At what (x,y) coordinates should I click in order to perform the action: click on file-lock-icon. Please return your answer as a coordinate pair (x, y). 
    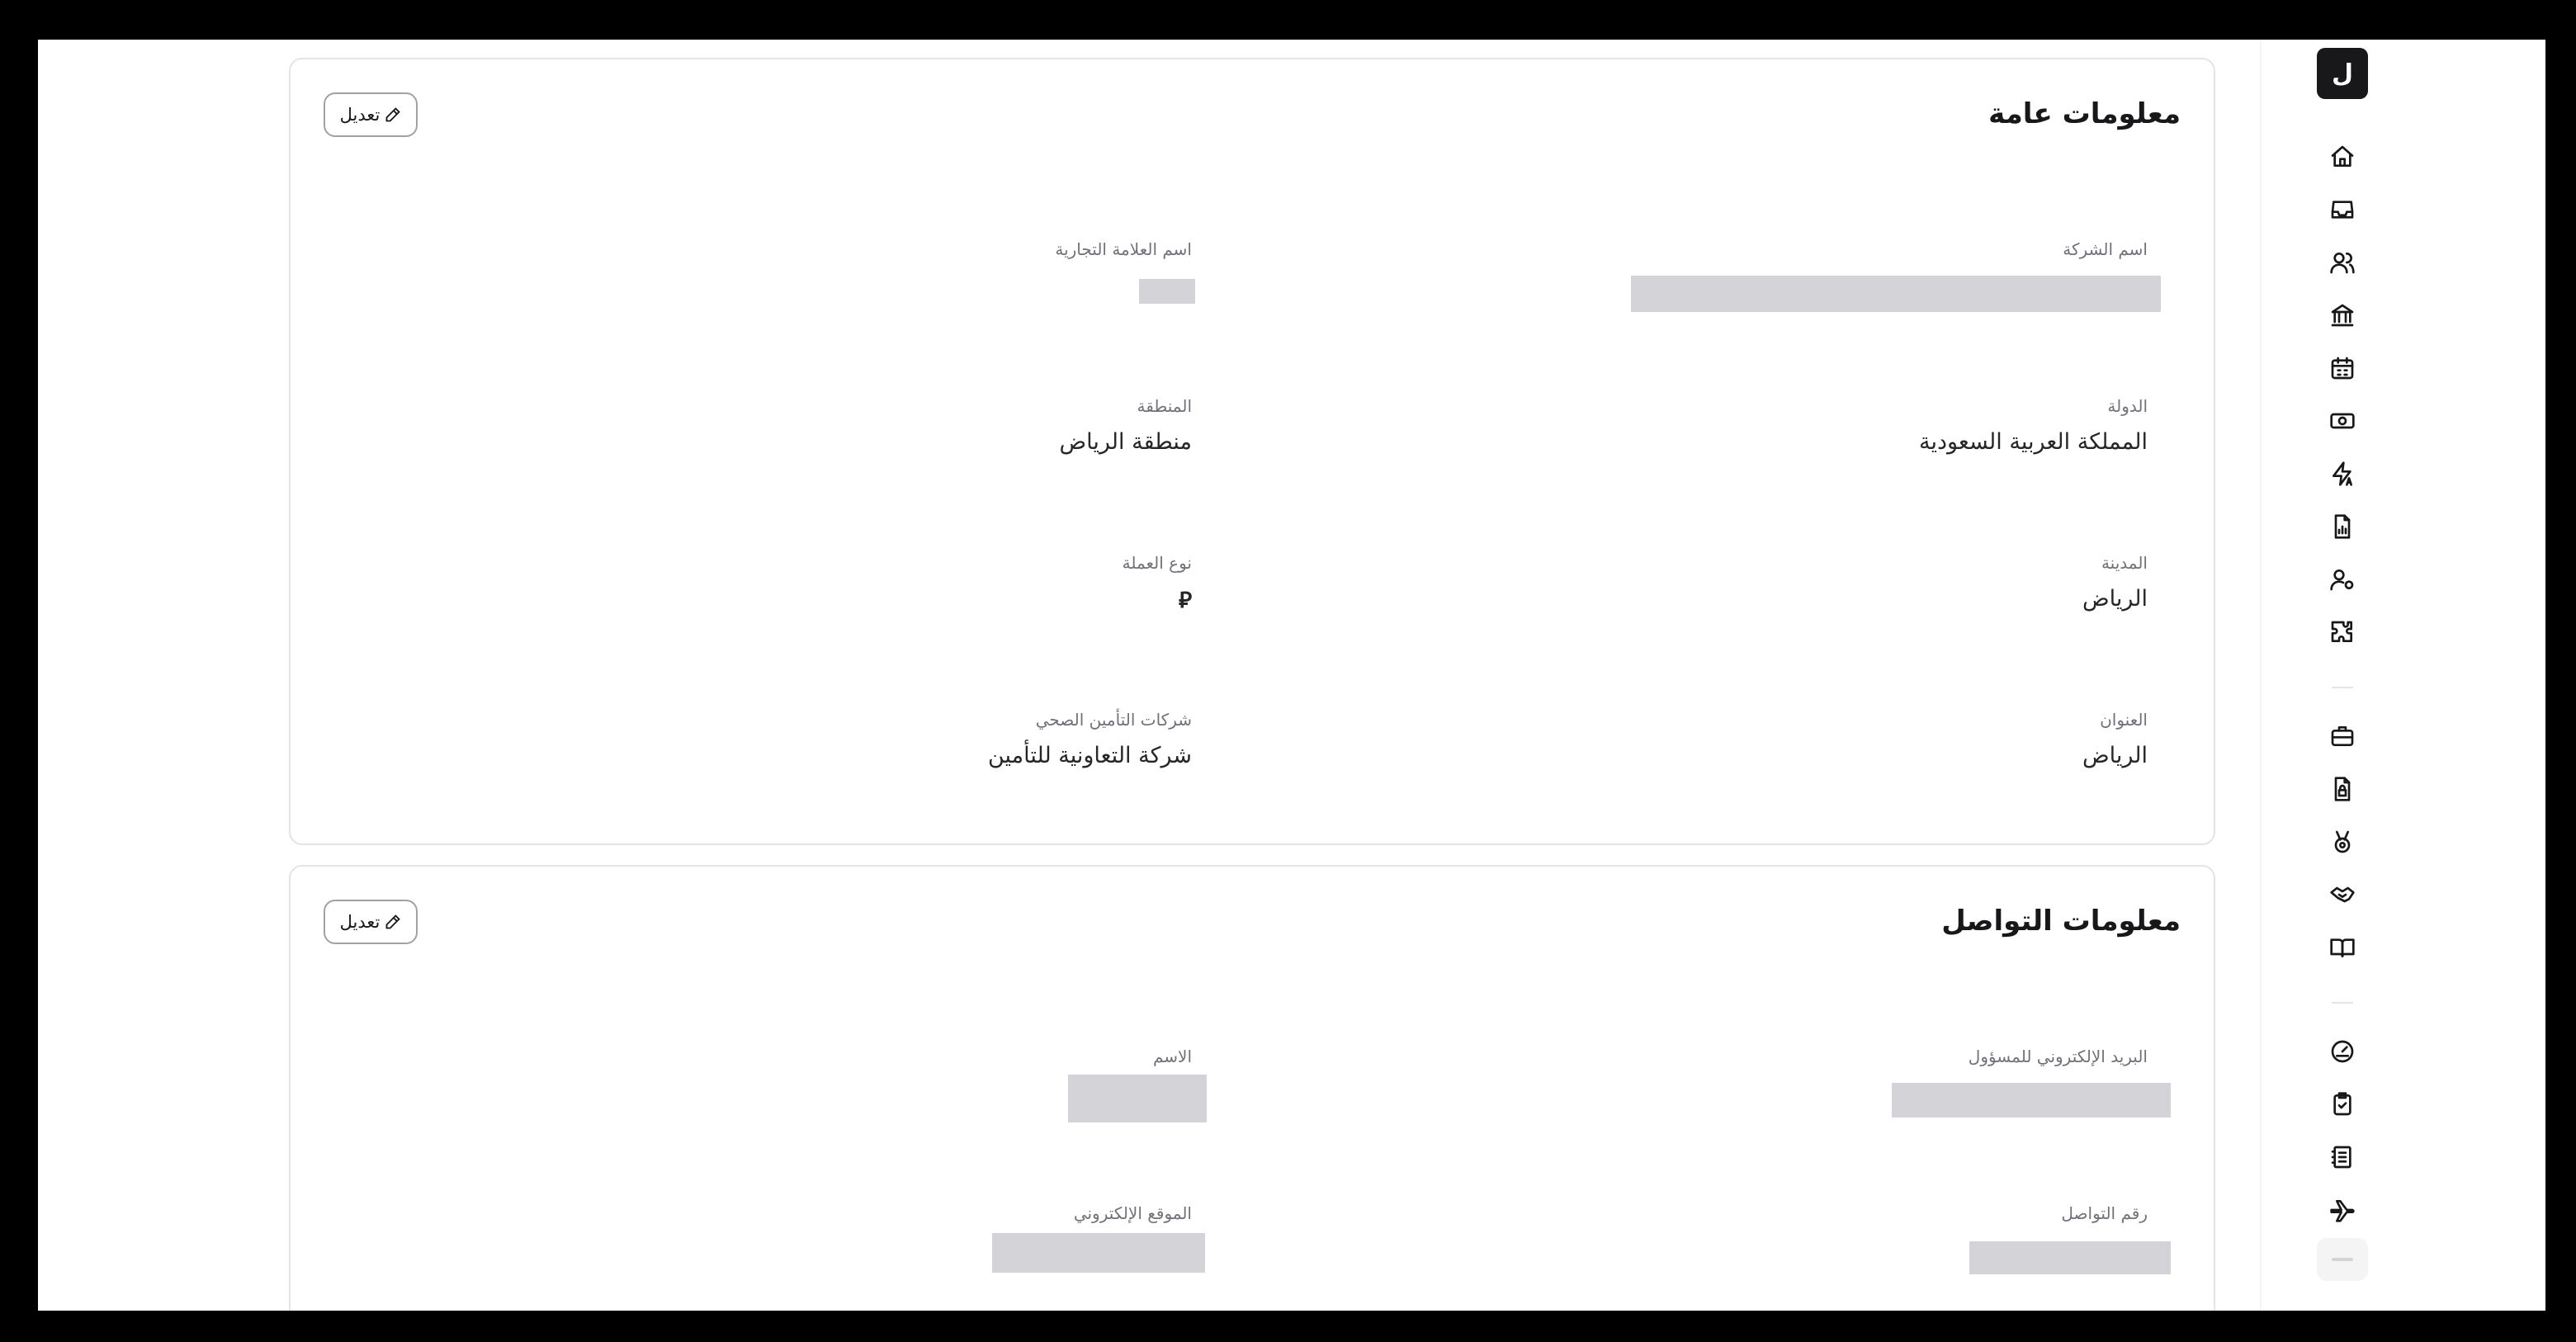
    Looking at the image, I should click on (2342, 789).